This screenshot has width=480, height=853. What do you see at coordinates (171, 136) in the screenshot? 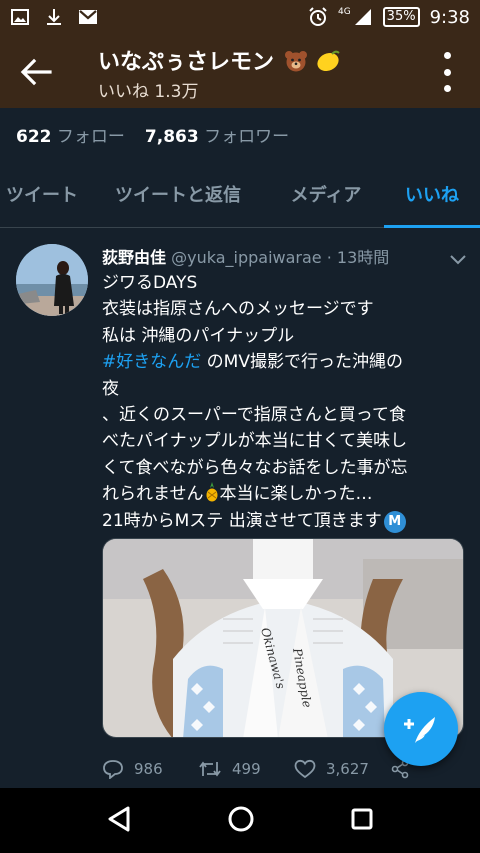
I see `followers-count: 7,863` at bounding box center [171, 136].